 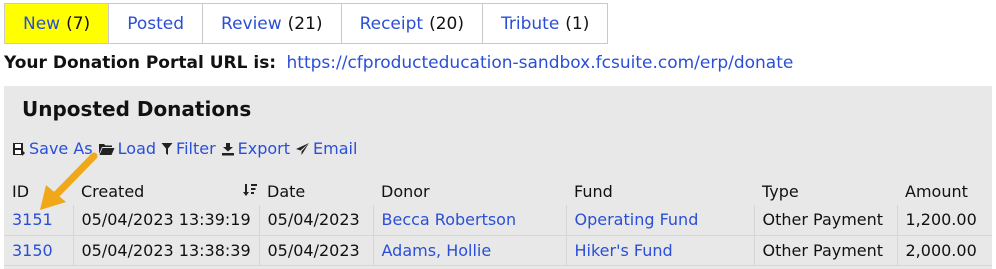 What do you see at coordinates (449, 219) in the screenshot?
I see `donor-link: Becca Robertson` at bounding box center [449, 219].